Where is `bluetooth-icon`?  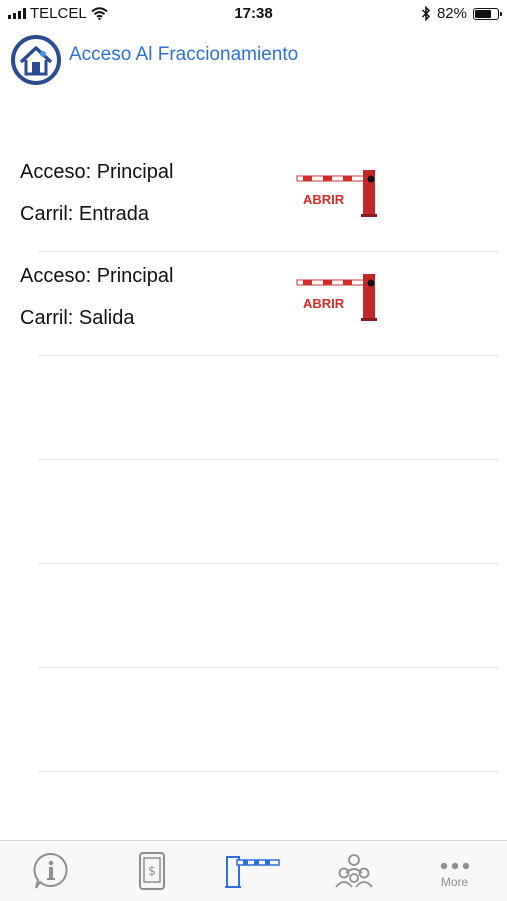 bluetooth-icon is located at coordinates (426, 13).